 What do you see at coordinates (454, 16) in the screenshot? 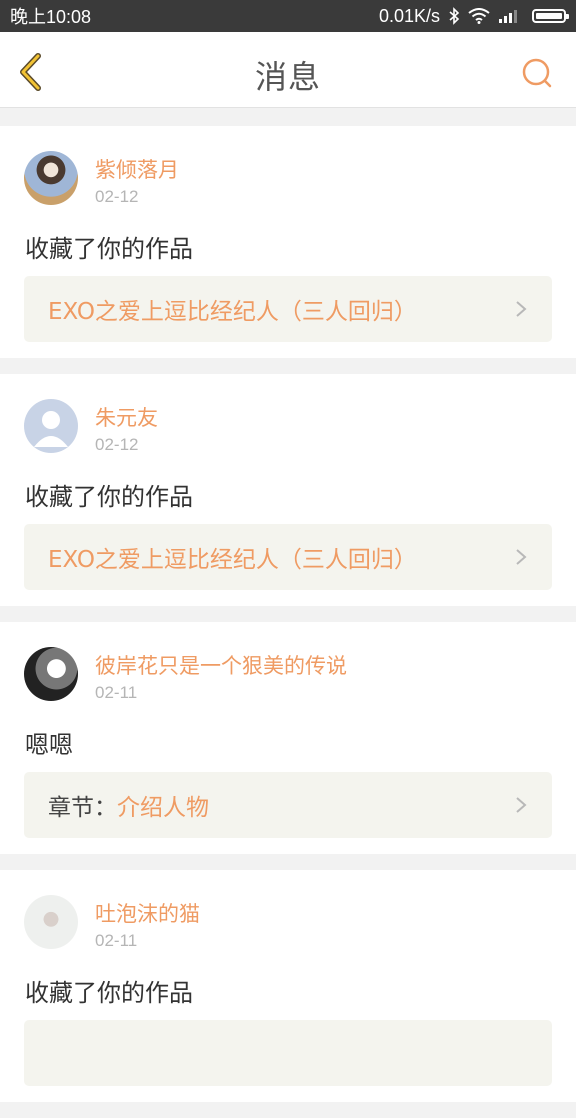
I see `bluetooth-icon` at bounding box center [454, 16].